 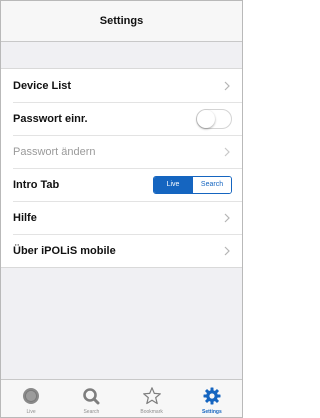 I want to click on page-title: Settings, so click(x=121, y=21).